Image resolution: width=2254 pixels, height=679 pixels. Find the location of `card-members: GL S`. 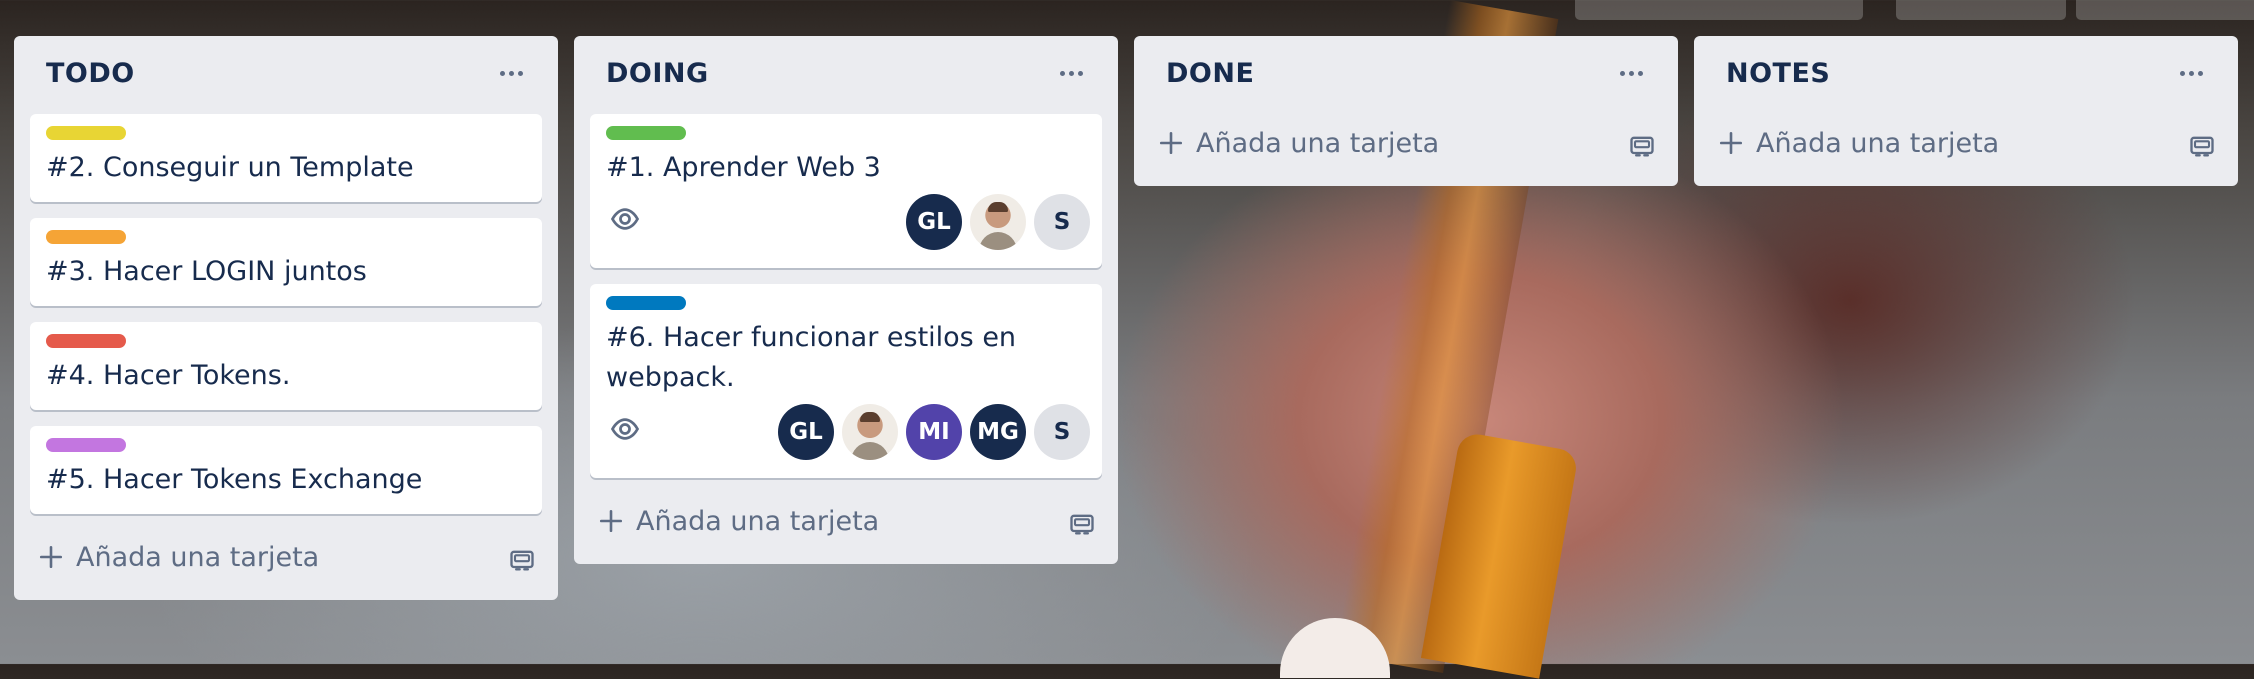

card-members: GL S is located at coordinates (994, 222).